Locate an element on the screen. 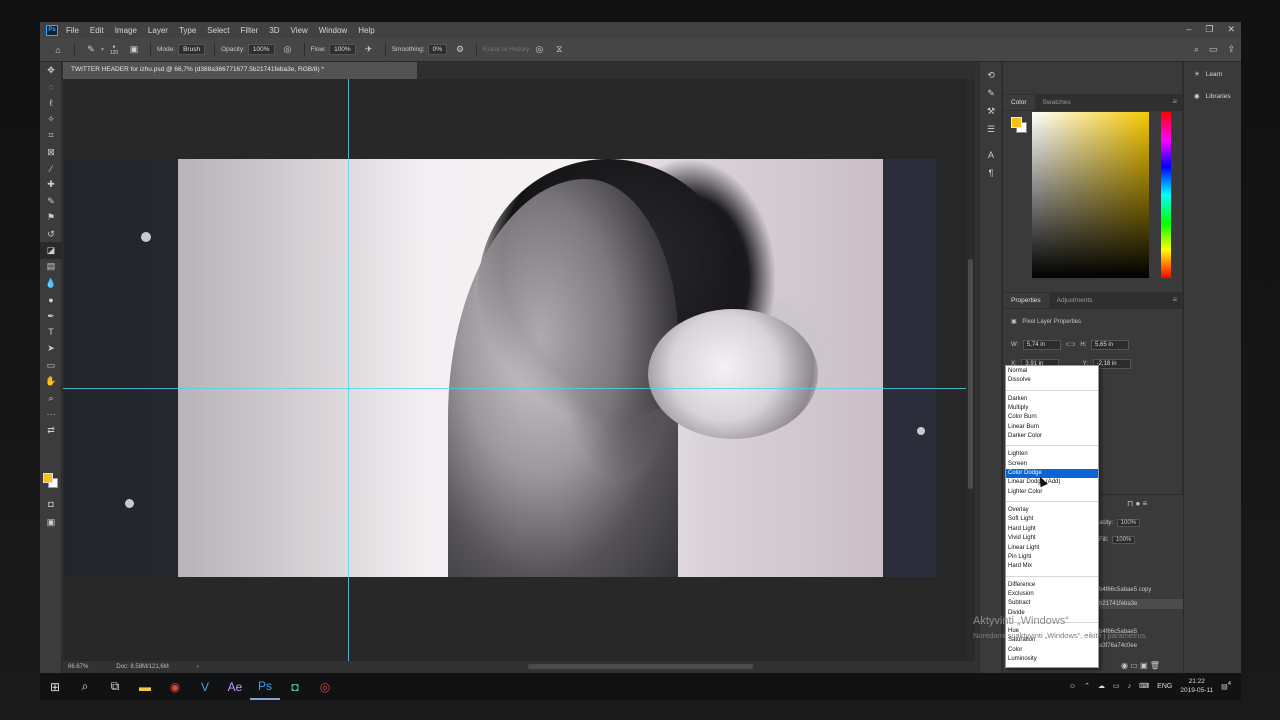 This screenshot has height=720, width=1280. blend-mode-option: Pin Light is located at coordinates (1052, 557).